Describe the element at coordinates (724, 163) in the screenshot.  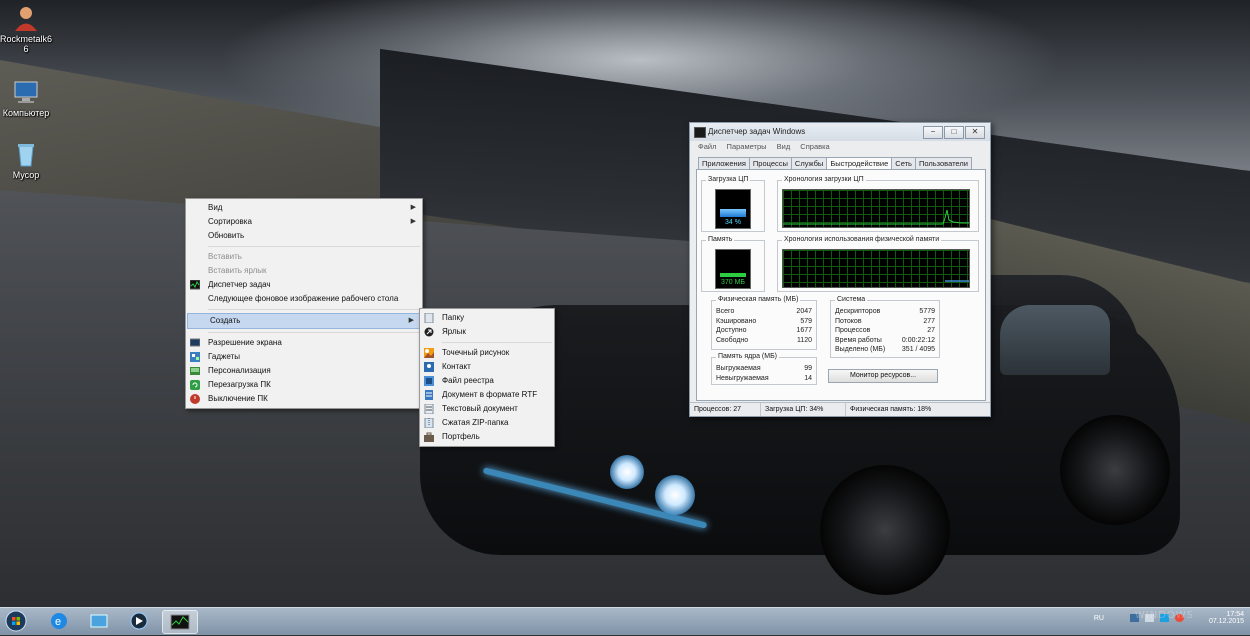
I see `tab-applications: Приложения` at that location.